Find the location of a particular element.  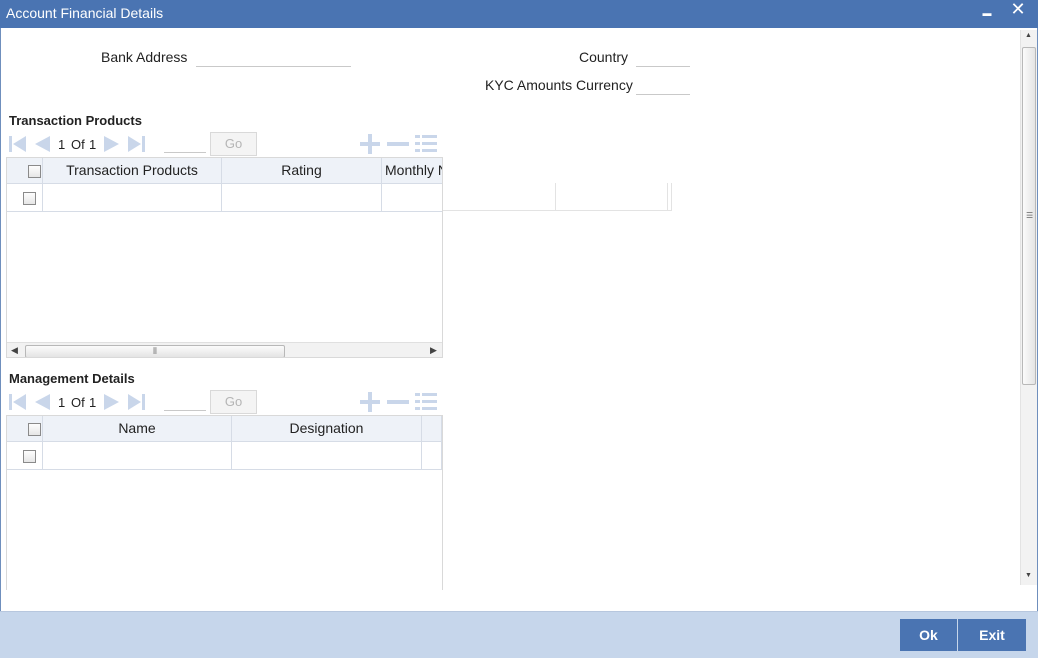

ok-button: Ok is located at coordinates (928, 635).